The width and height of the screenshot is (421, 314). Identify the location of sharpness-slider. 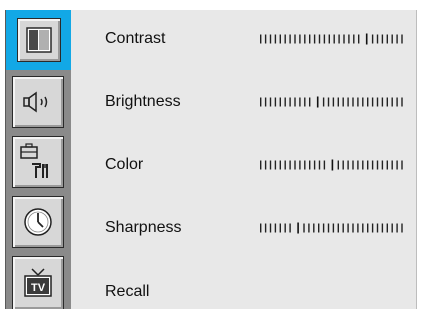
(334, 228).